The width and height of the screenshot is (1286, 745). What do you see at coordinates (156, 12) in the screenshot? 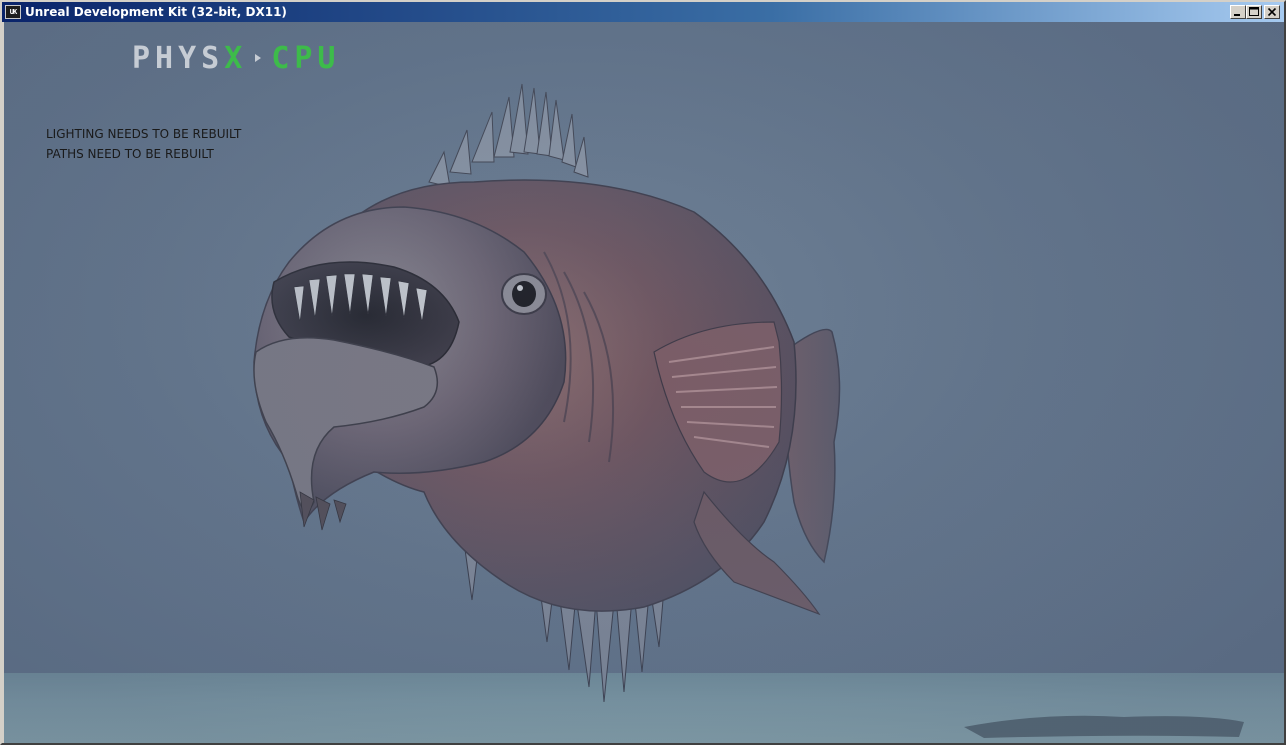
I see `window-title: Unreal Development Kit (32-bit, DX11)` at bounding box center [156, 12].